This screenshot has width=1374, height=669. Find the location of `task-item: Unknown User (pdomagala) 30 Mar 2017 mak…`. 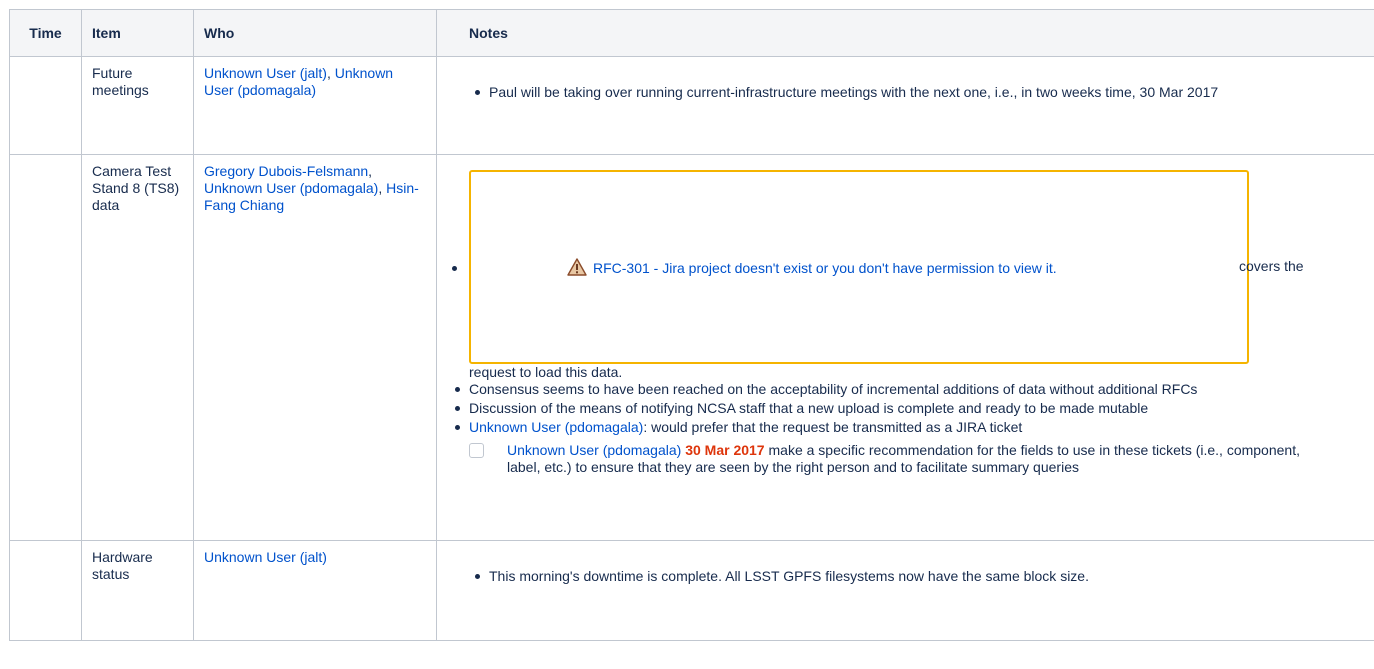

task-item: Unknown User (pdomagala) 30 Mar 2017 mak… is located at coordinates (908, 459).